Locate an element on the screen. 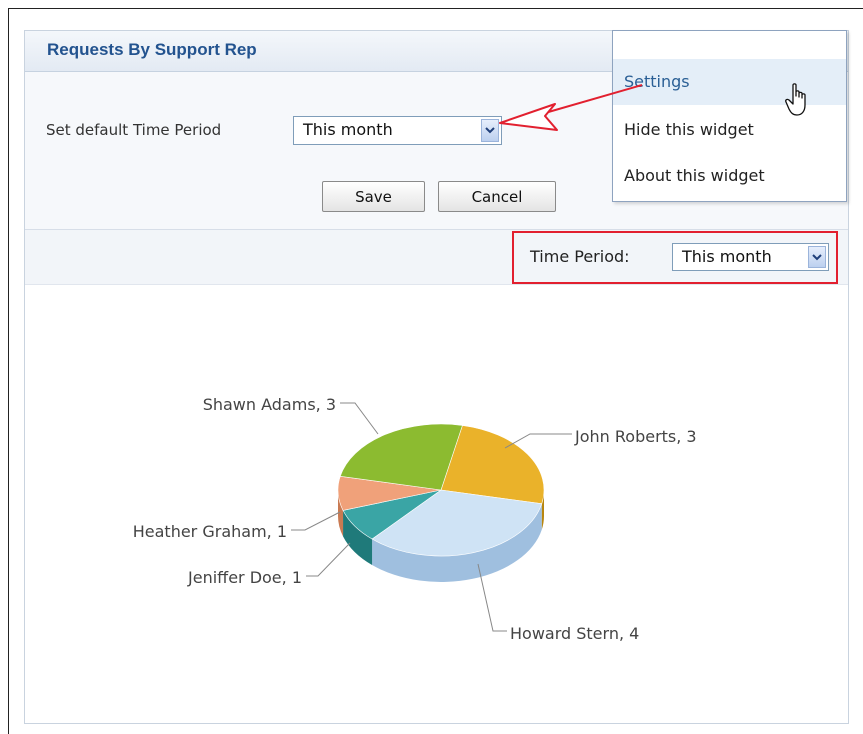 Image resolution: width=863 pixels, height=734 pixels. menu-item-about-widget: About this widget is located at coordinates (729, 176).